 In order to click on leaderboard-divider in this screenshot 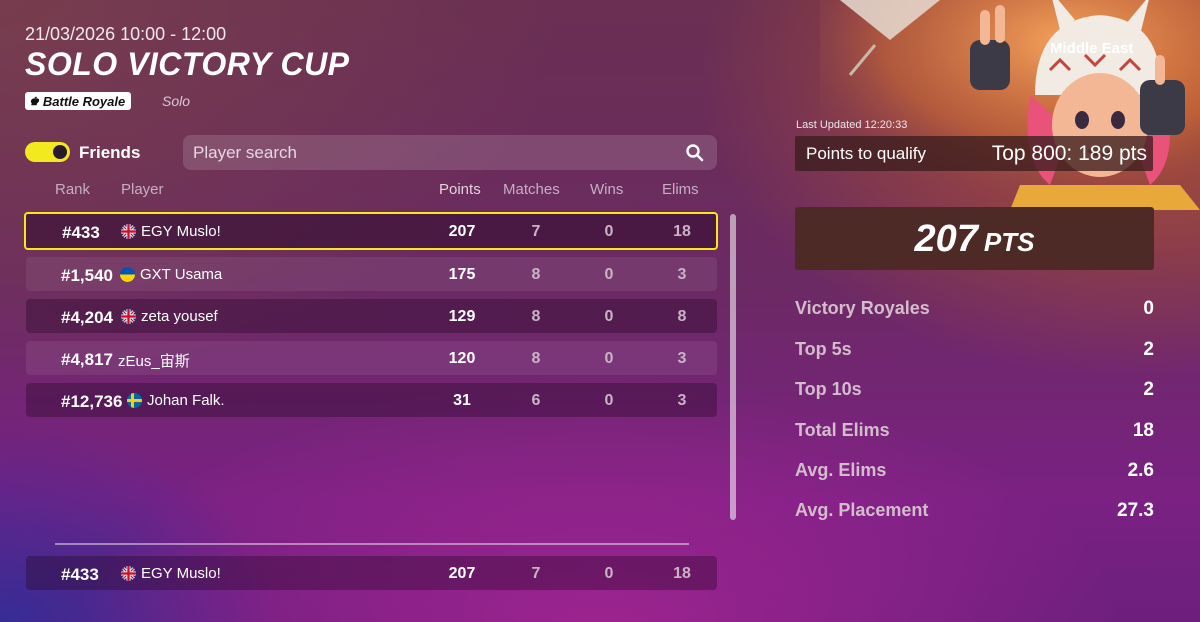, I will do `click(372, 544)`.